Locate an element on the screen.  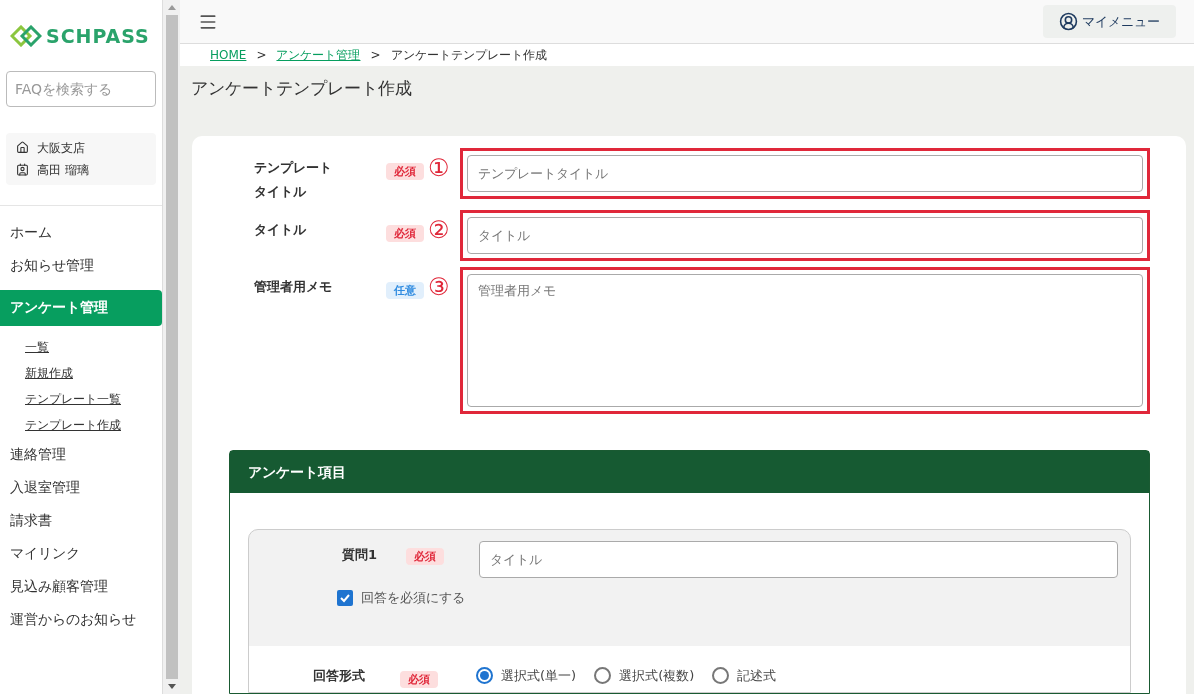
nav-subitem: 新規作成 is located at coordinates (49, 372).